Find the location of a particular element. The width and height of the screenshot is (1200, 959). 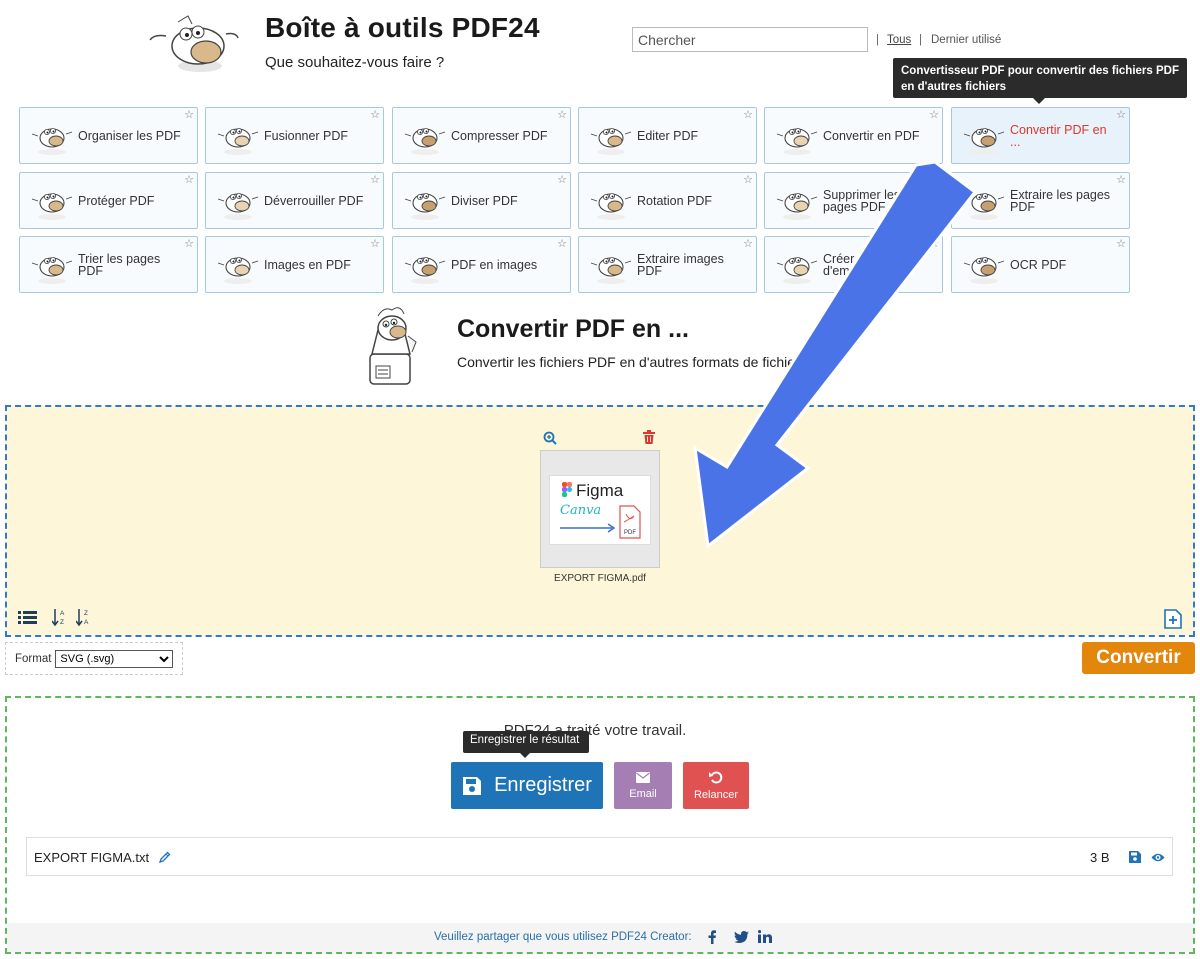

save-button: Enregistrer is located at coordinates (527, 785).